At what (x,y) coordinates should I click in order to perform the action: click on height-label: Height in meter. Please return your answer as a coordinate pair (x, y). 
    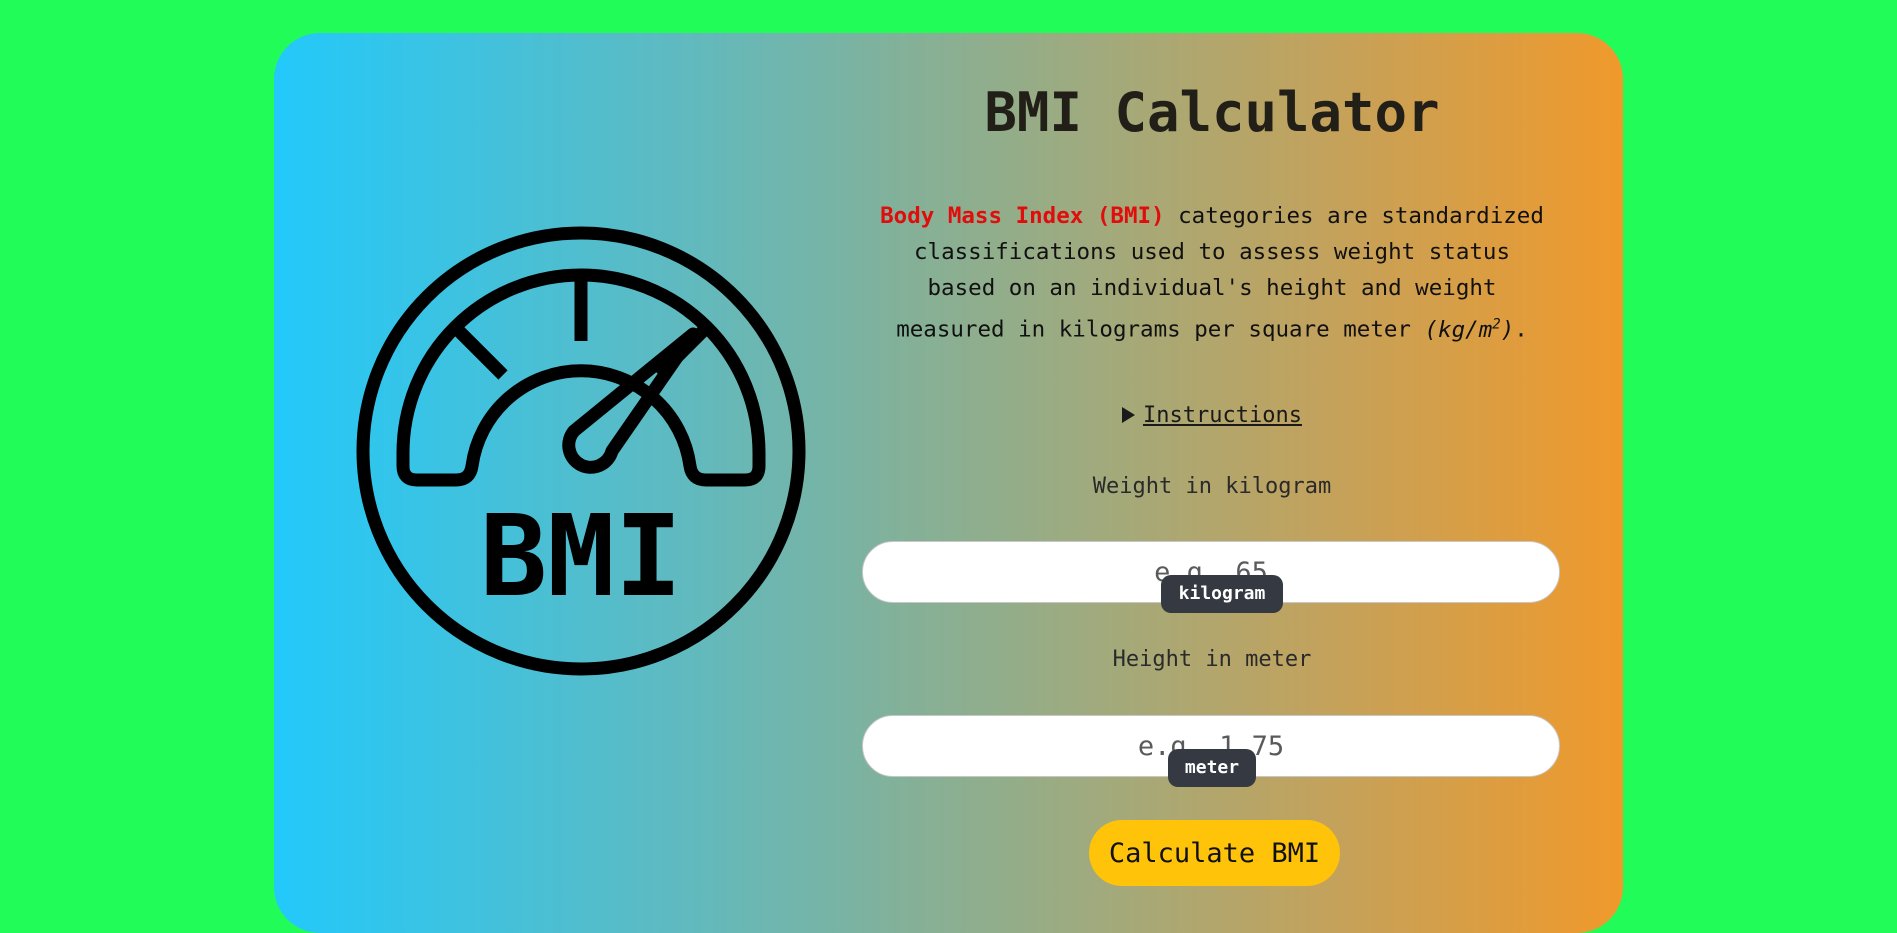
    Looking at the image, I should click on (1212, 659).